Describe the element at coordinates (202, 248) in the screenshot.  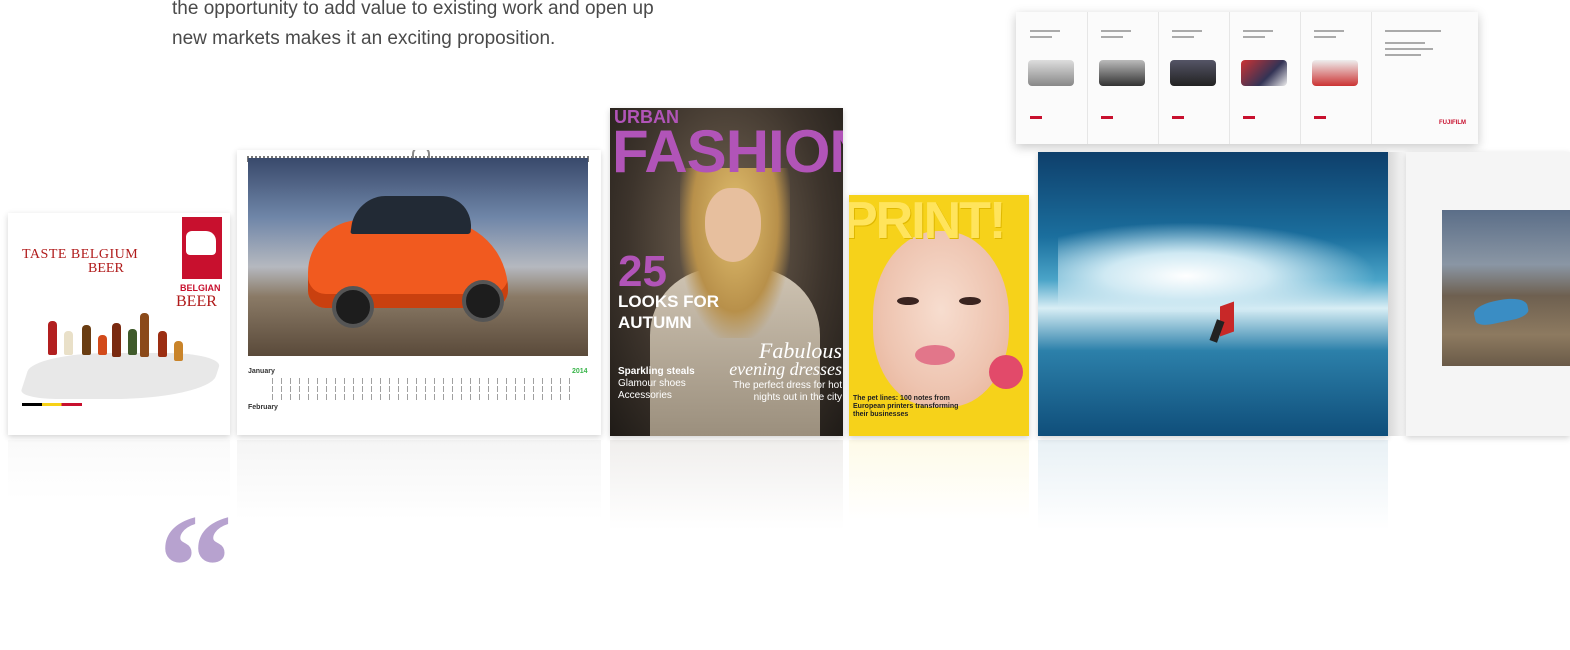
I see `belgium-map-badge` at that location.